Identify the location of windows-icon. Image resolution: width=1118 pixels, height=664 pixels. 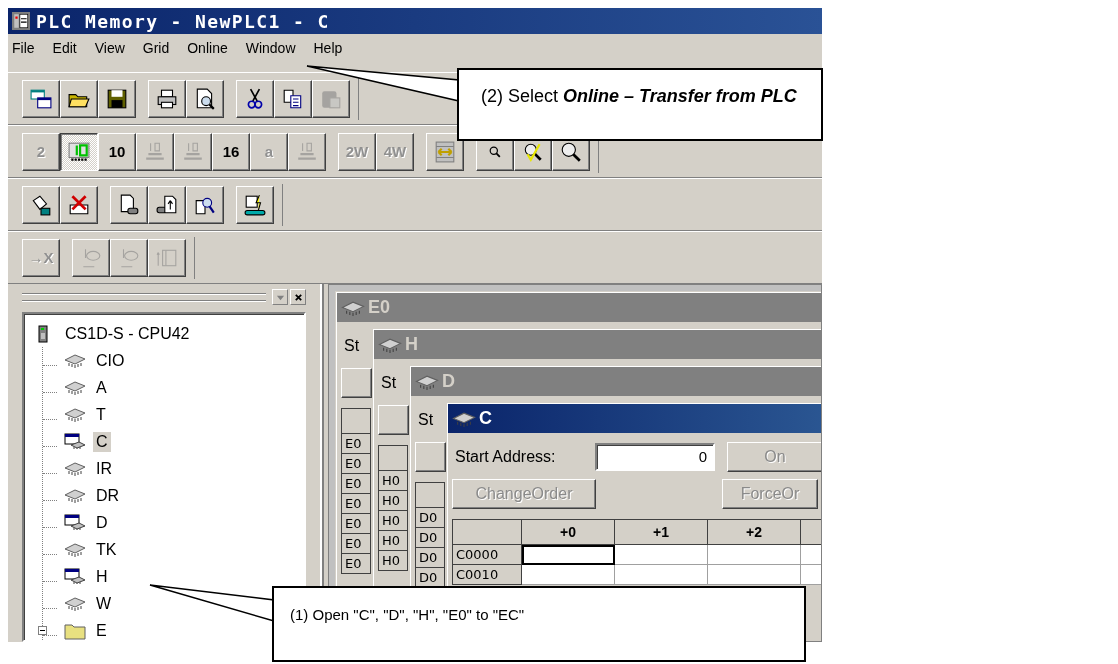
(41, 98).